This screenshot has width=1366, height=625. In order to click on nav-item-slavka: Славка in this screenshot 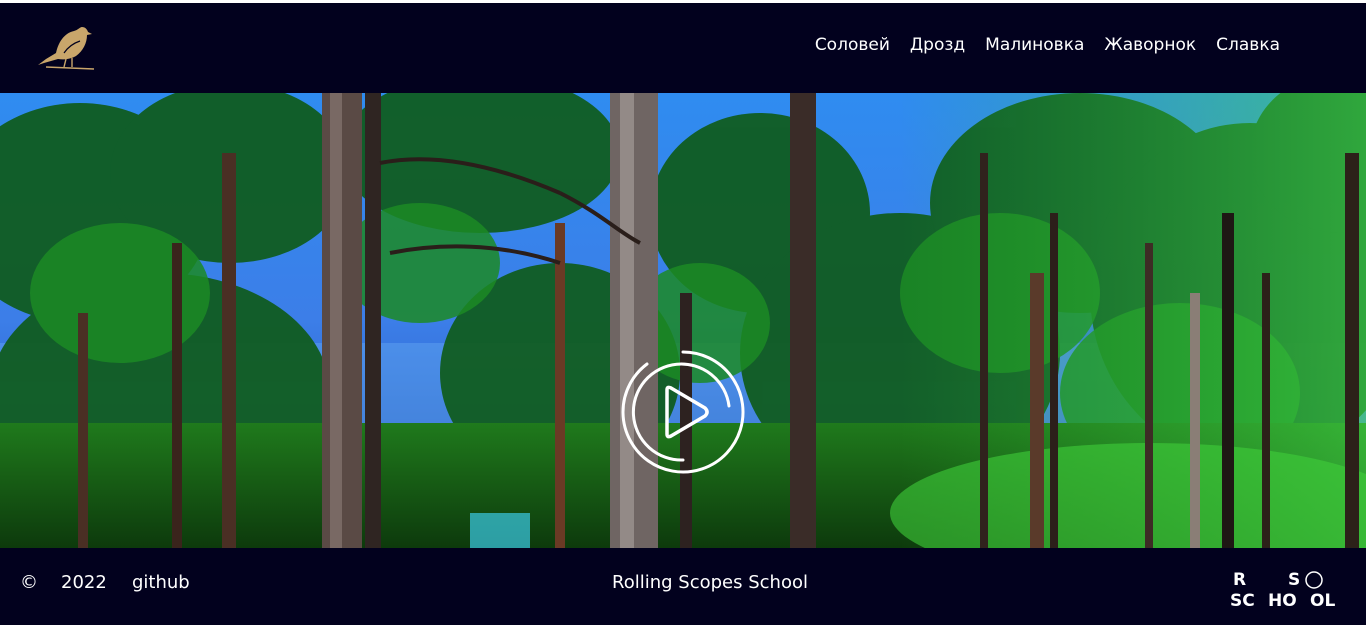, I will do `click(1248, 45)`.